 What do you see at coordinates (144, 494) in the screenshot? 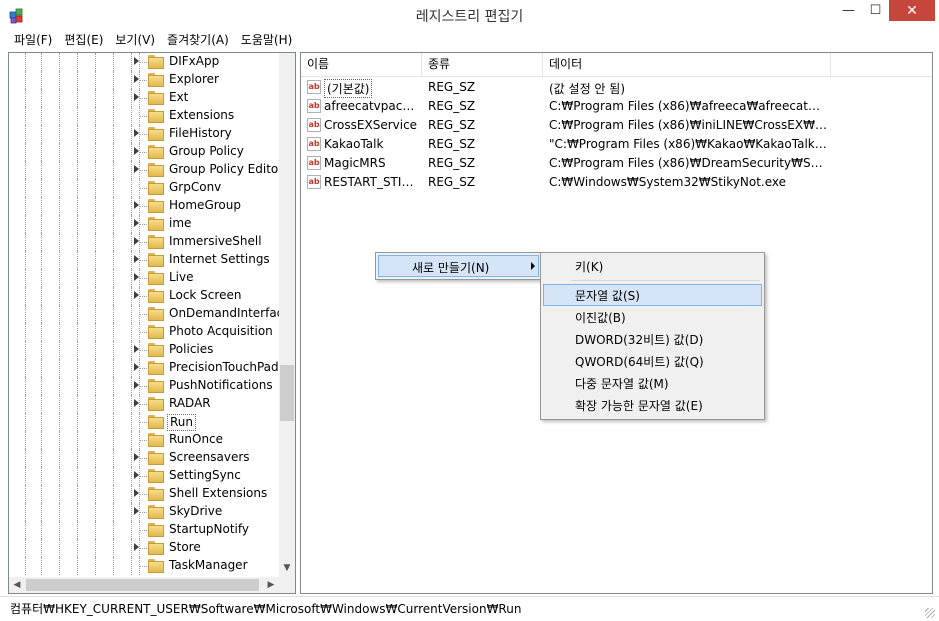
I see `tree-item: Shell Extensions` at bounding box center [144, 494].